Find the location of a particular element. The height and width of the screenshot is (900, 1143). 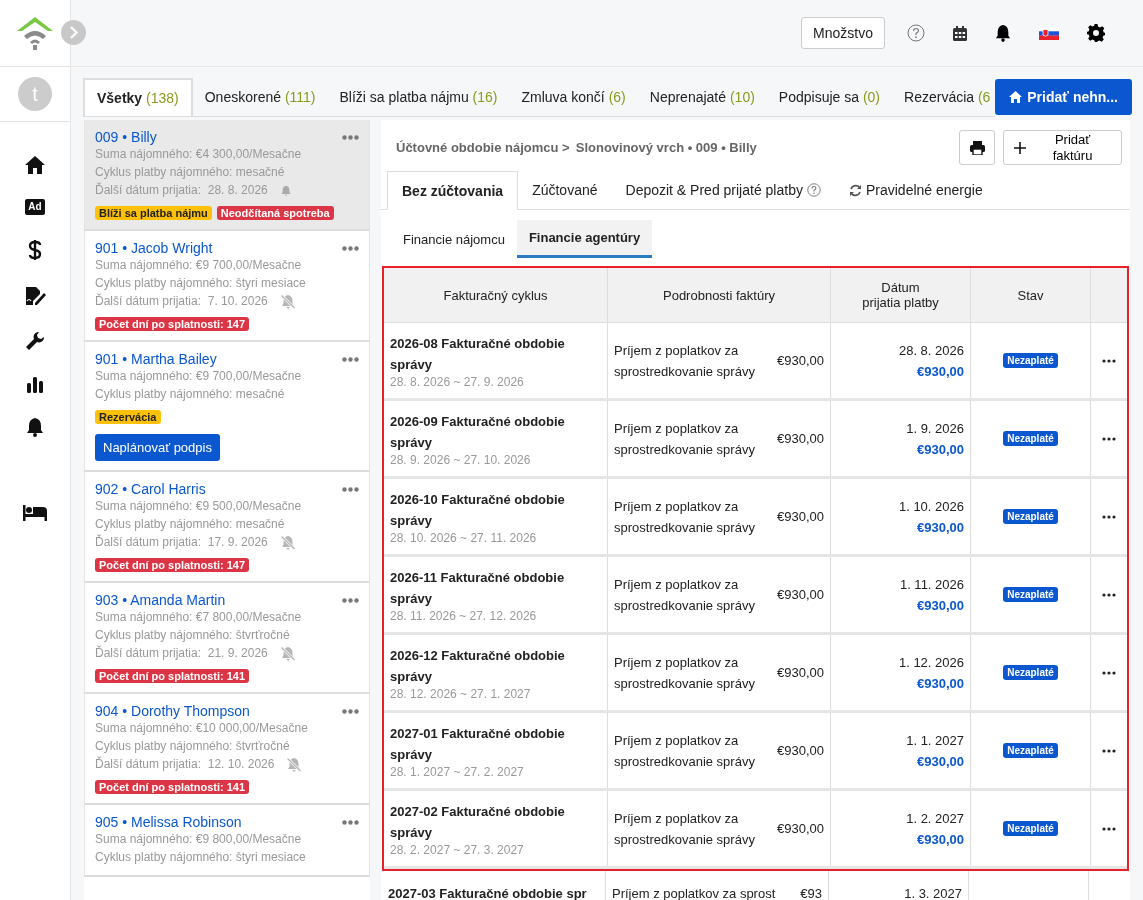

breadcrumb-item: Slonovinový vrch • 009 • Billy is located at coordinates (666, 147).